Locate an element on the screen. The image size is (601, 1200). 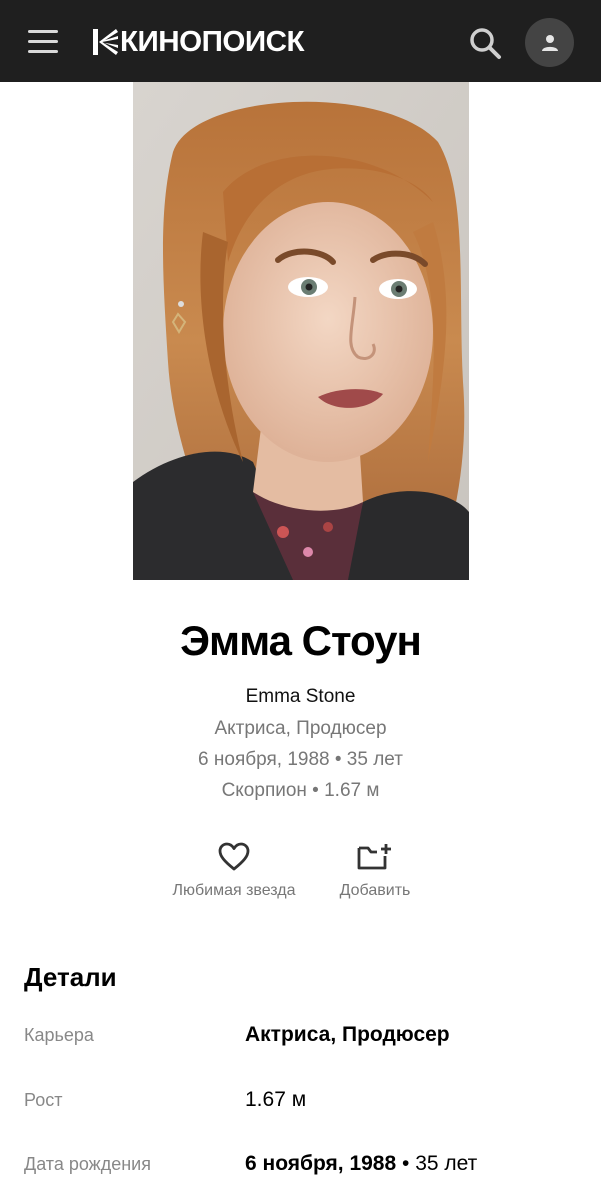
birth-date-label: Дата рождения is located at coordinates (87, 1164).